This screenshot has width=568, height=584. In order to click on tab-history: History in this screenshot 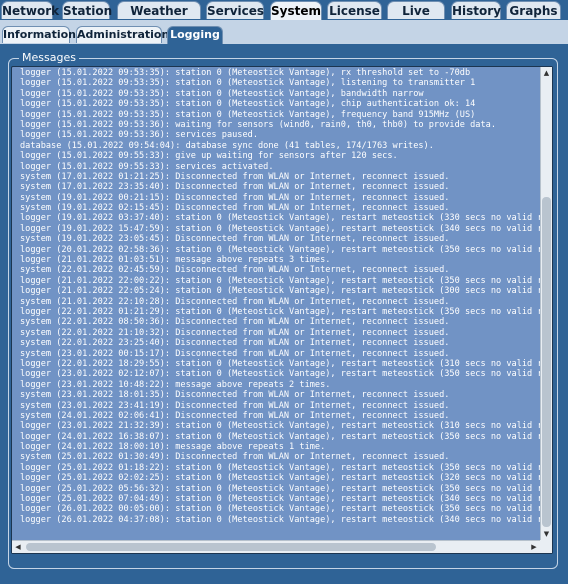, I will do `click(476, 10)`.